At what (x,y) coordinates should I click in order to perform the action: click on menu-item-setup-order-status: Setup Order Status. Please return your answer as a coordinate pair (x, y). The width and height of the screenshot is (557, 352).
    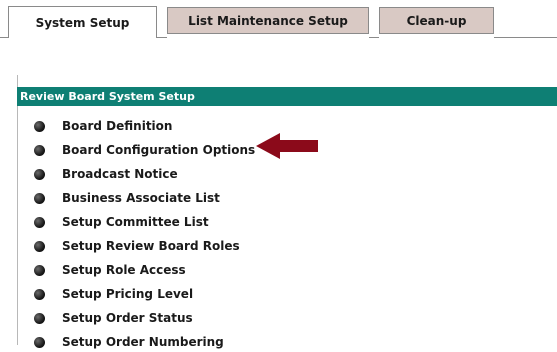
    Looking at the image, I should click on (113, 318).